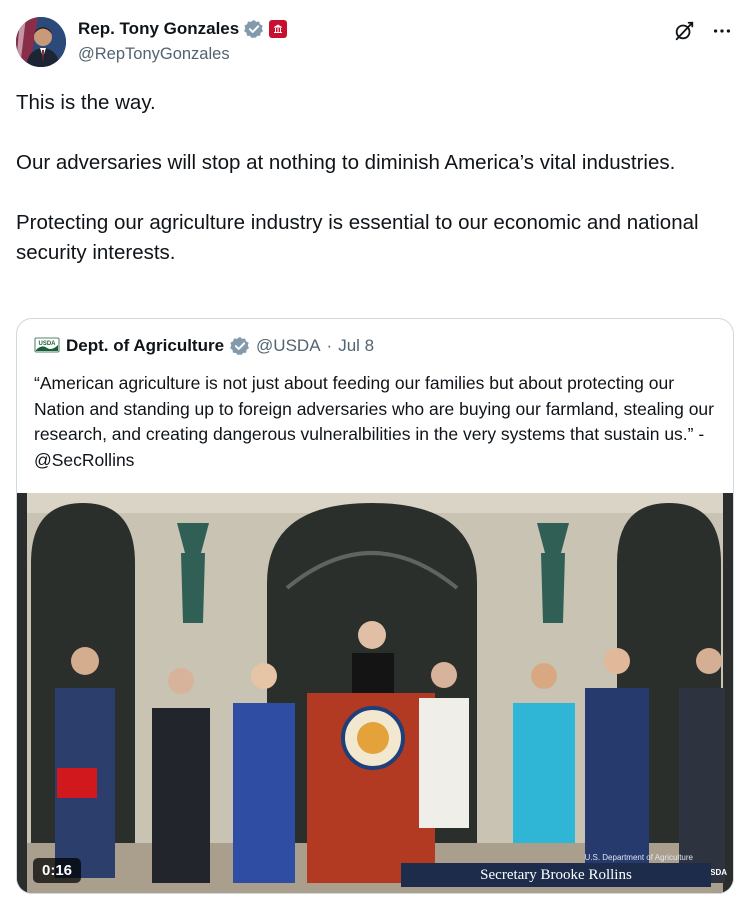 This screenshot has width=751, height=910. I want to click on tweet-paragraph: This is the way., so click(86, 102).